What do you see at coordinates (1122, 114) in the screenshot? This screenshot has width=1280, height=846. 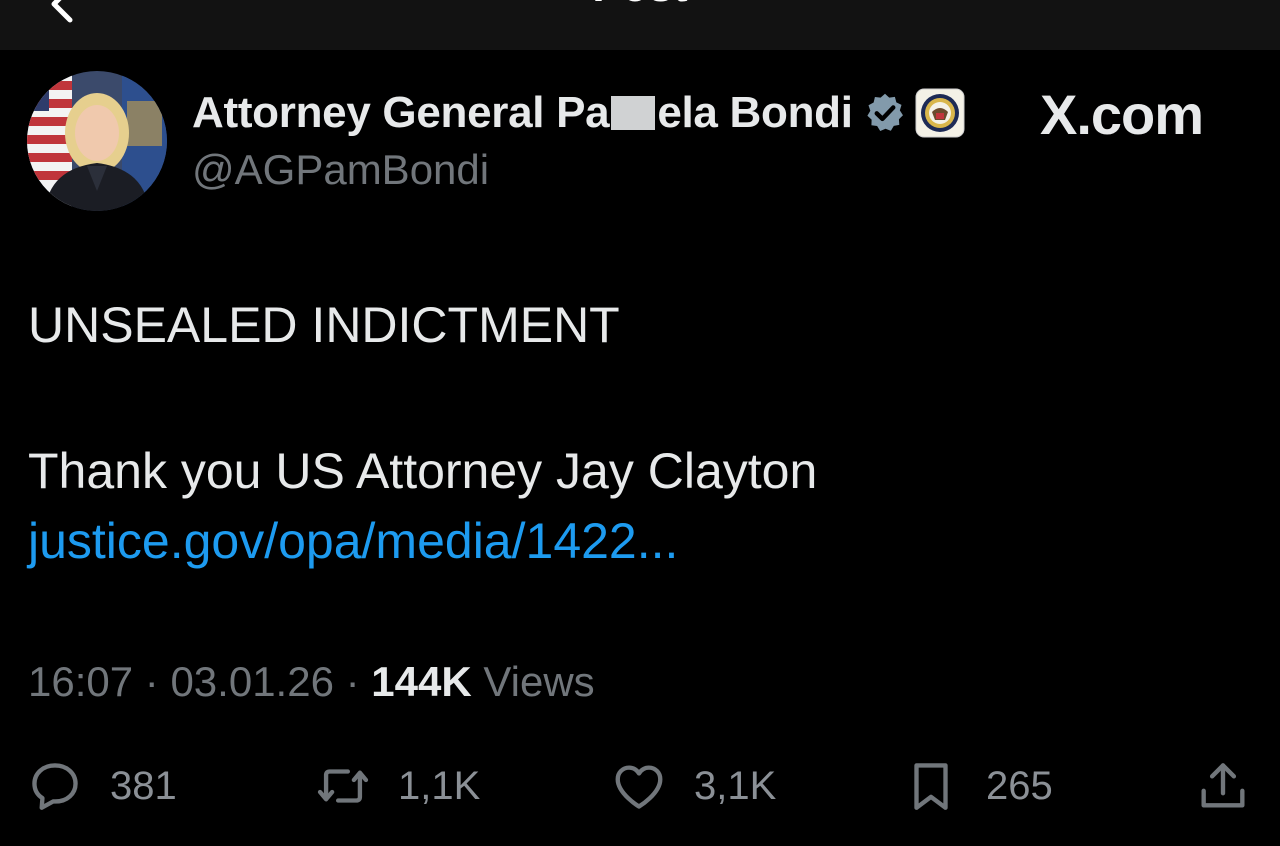 I see `x-com-watermark: X.com` at bounding box center [1122, 114].